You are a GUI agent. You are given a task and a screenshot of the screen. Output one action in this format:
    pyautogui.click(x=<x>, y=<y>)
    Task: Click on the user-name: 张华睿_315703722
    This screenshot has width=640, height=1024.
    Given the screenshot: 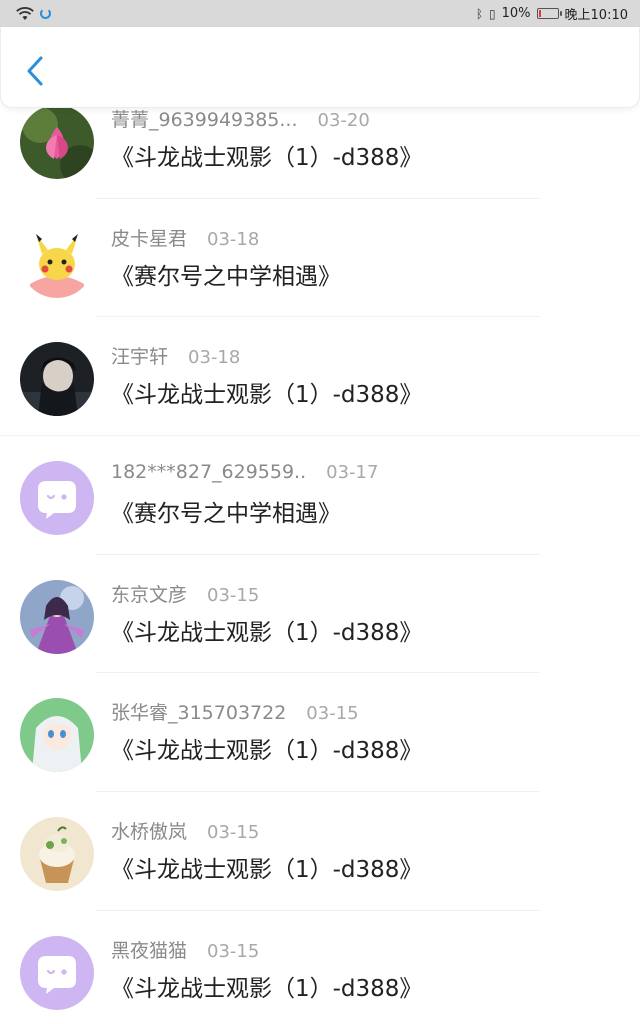 What is the action you would take?
    pyautogui.click(x=198, y=711)
    